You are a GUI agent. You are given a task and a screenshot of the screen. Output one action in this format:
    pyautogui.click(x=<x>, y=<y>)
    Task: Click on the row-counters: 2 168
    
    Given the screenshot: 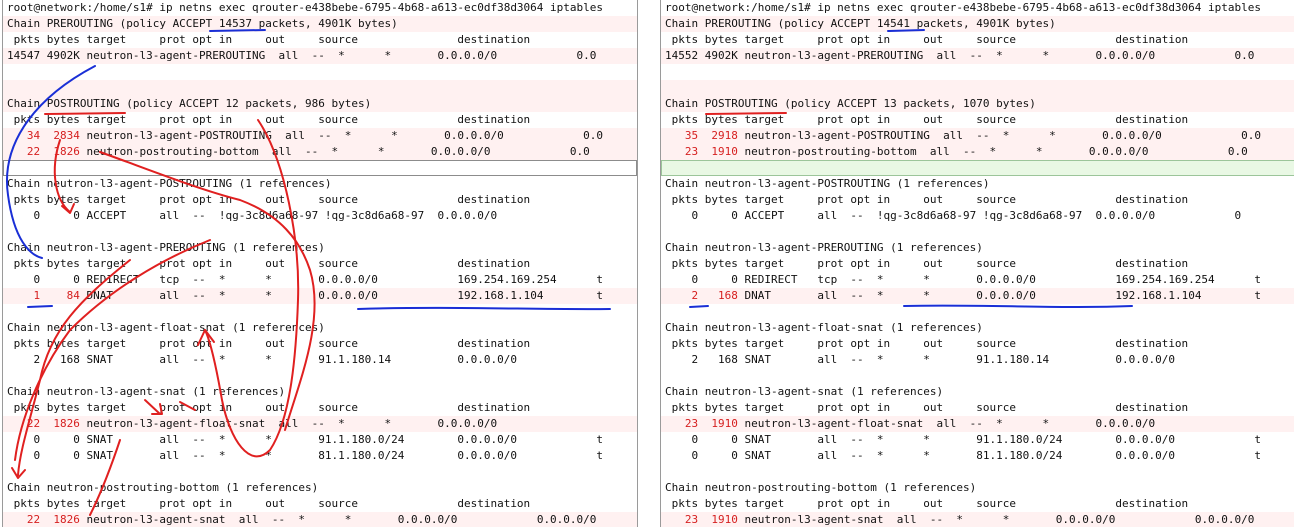 What is the action you would take?
    pyautogui.click(x=701, y=295)
    